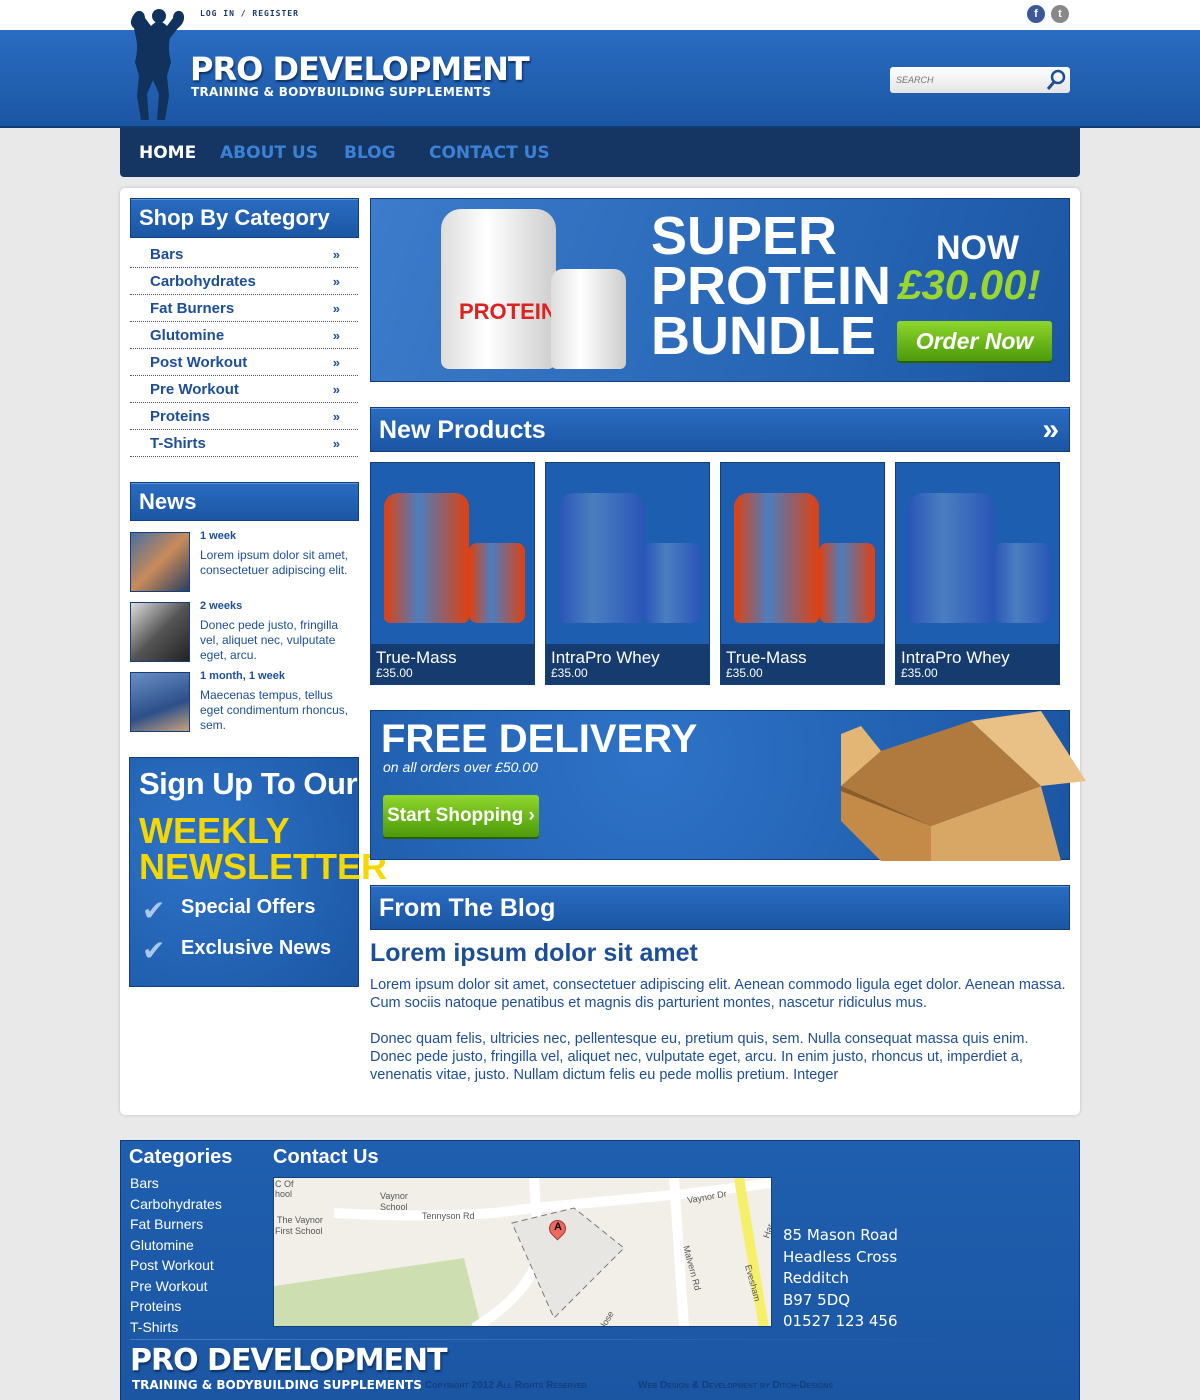 This screenshot has height=1400, width=1200. What do you see at coordinates (462, 430) in the screenshot?
I see `new-products-title: New Products` at bounding box center [462, 430].